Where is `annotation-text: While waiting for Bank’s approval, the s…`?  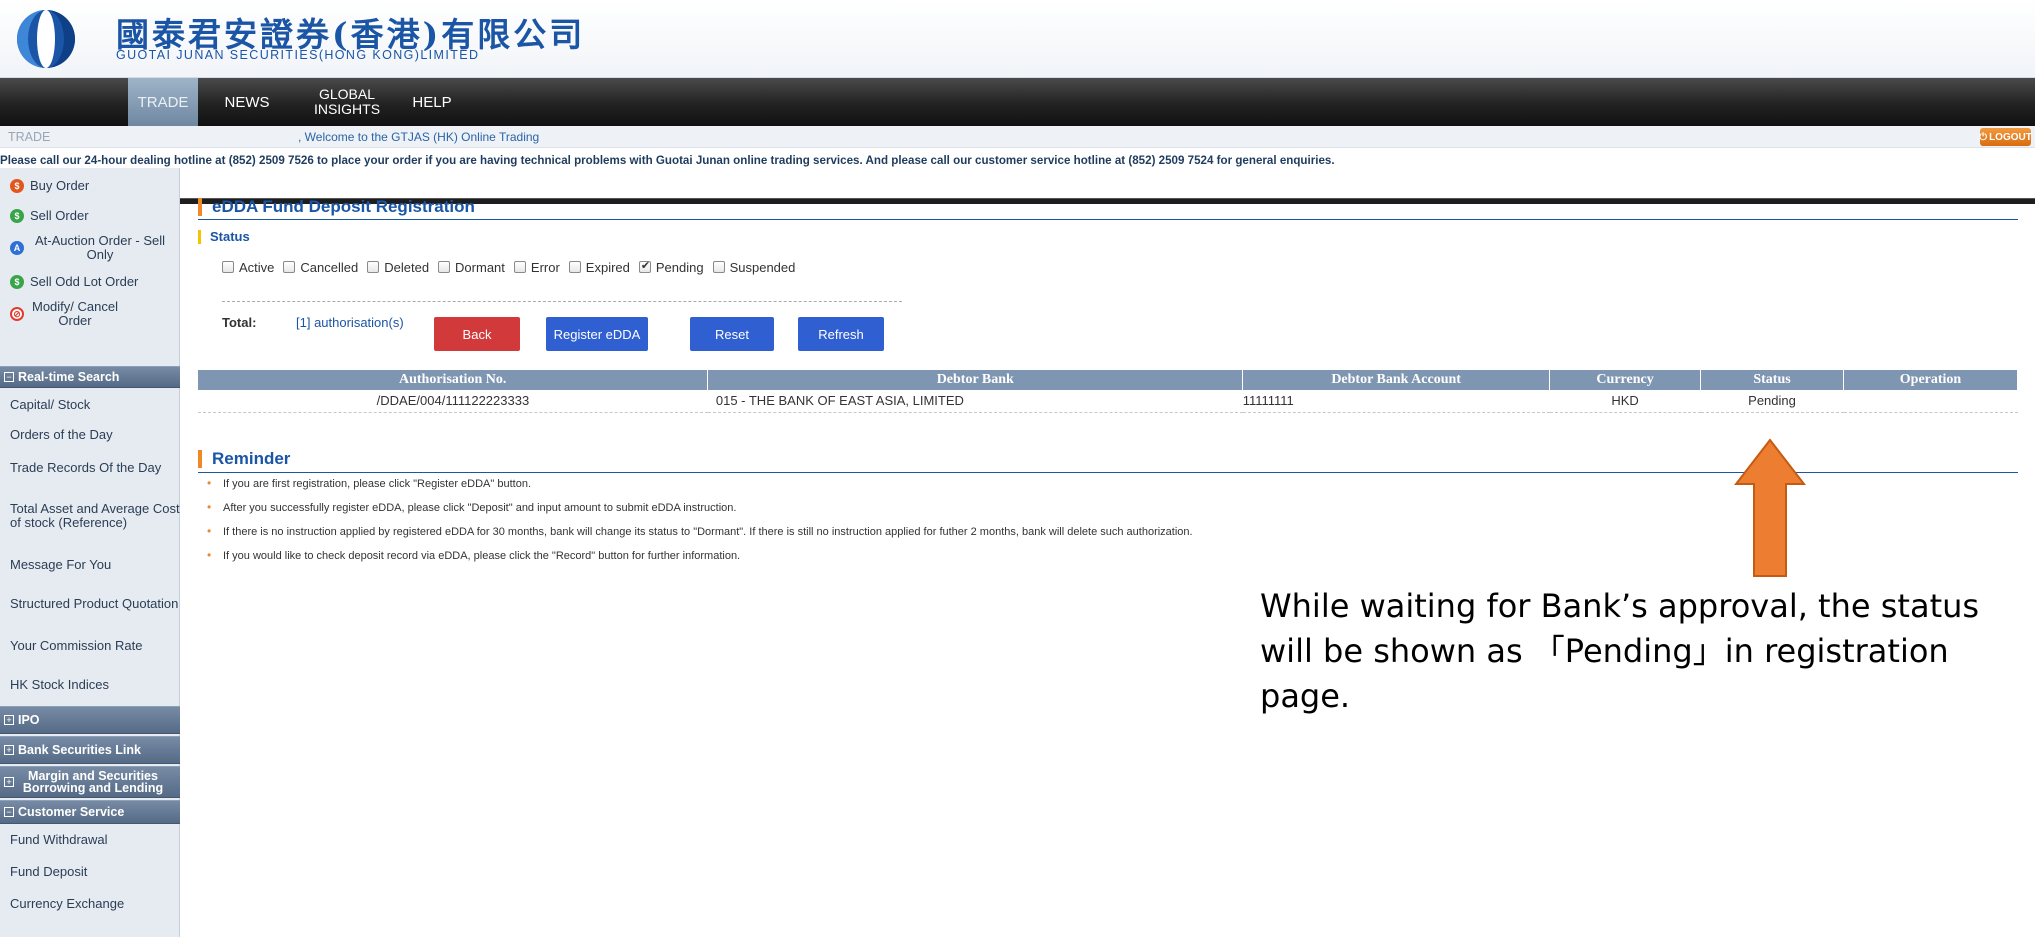 annotation-text: While waiting for Bank’s approval, the s… is located at coordinates (1620, 651).